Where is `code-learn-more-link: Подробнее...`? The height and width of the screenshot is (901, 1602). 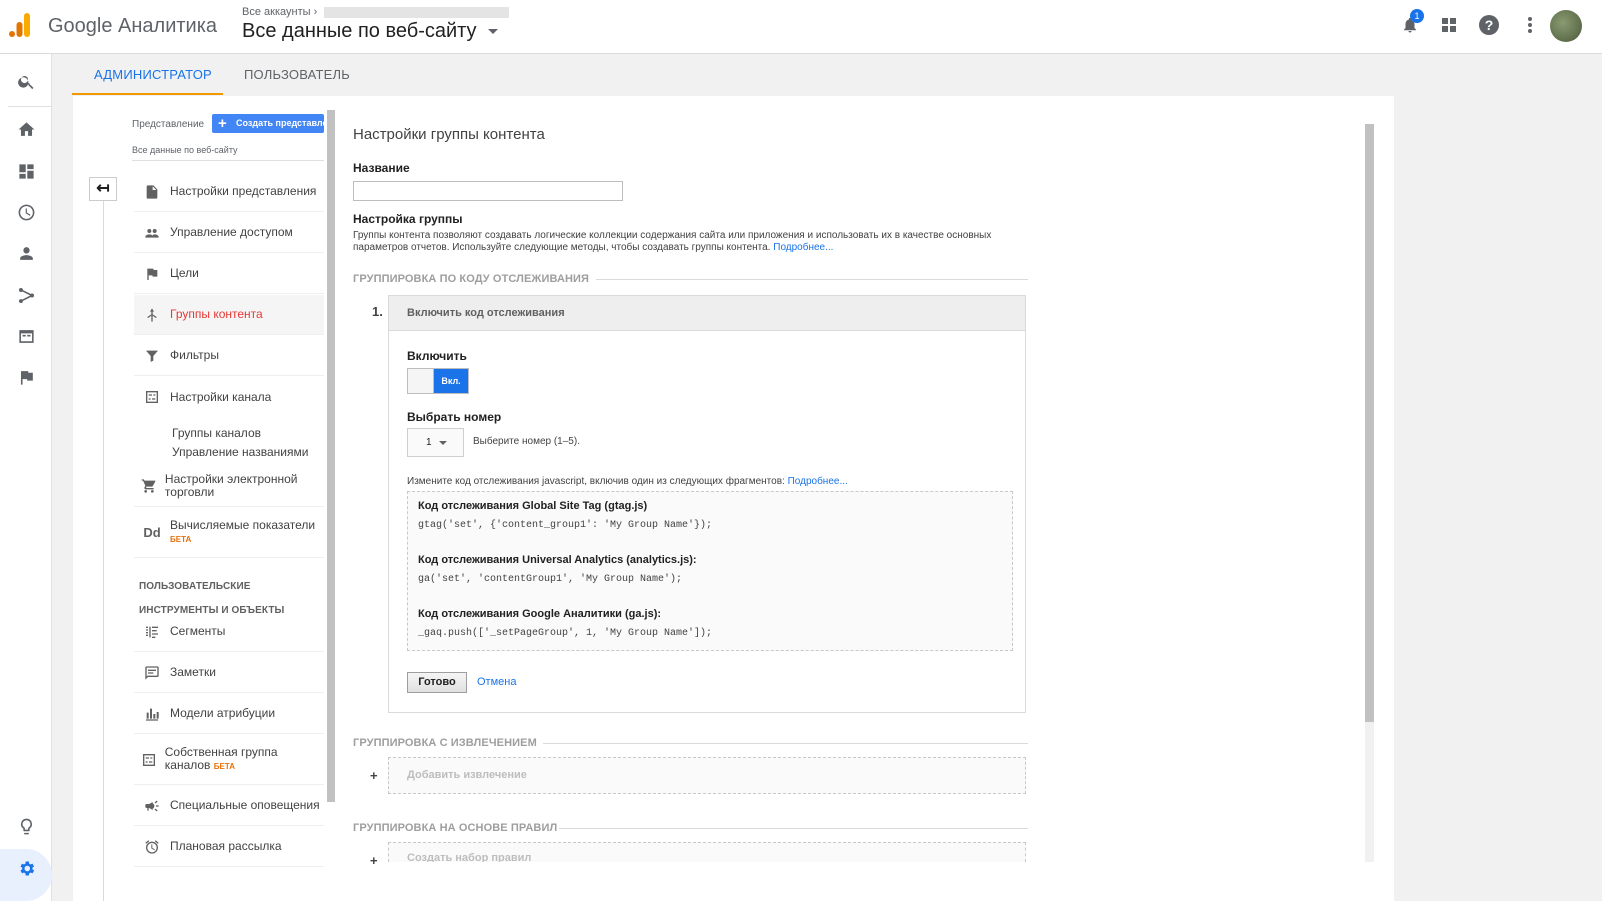 code-learn-more-link: Подробнее... is located at coordinates (818, 481).